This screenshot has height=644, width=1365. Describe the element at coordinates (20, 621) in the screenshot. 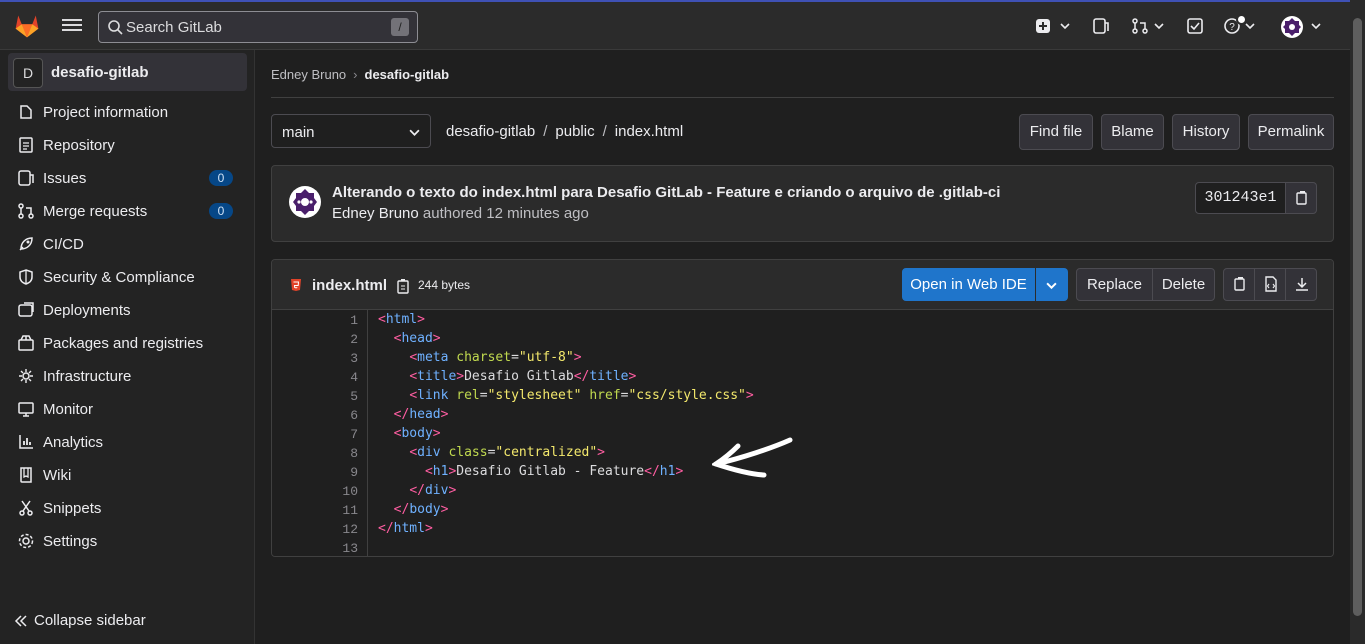

I see `double-chevron-left-icon` at that location.